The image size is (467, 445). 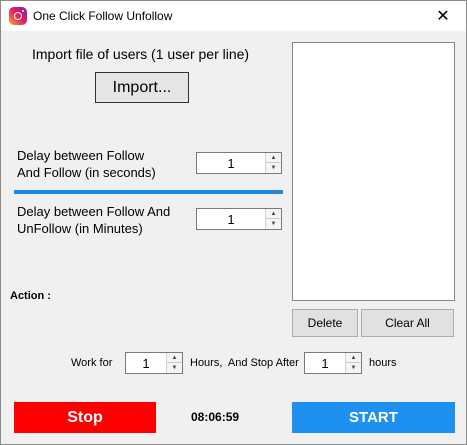 I want to click on action-label: Action :, so click(x=30, y=296).